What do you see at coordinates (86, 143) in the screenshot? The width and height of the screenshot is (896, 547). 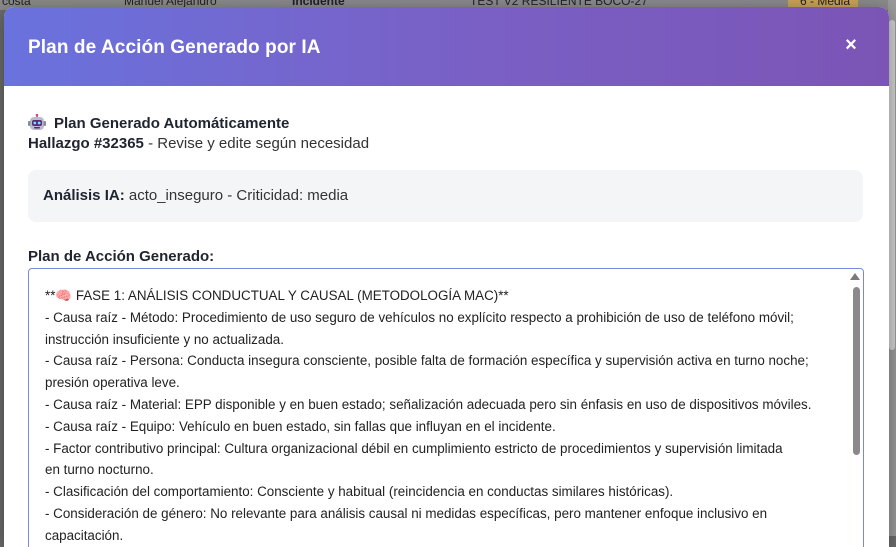 I see `finding-id: Hallazgo #32365` at bounding box center [86, 143].